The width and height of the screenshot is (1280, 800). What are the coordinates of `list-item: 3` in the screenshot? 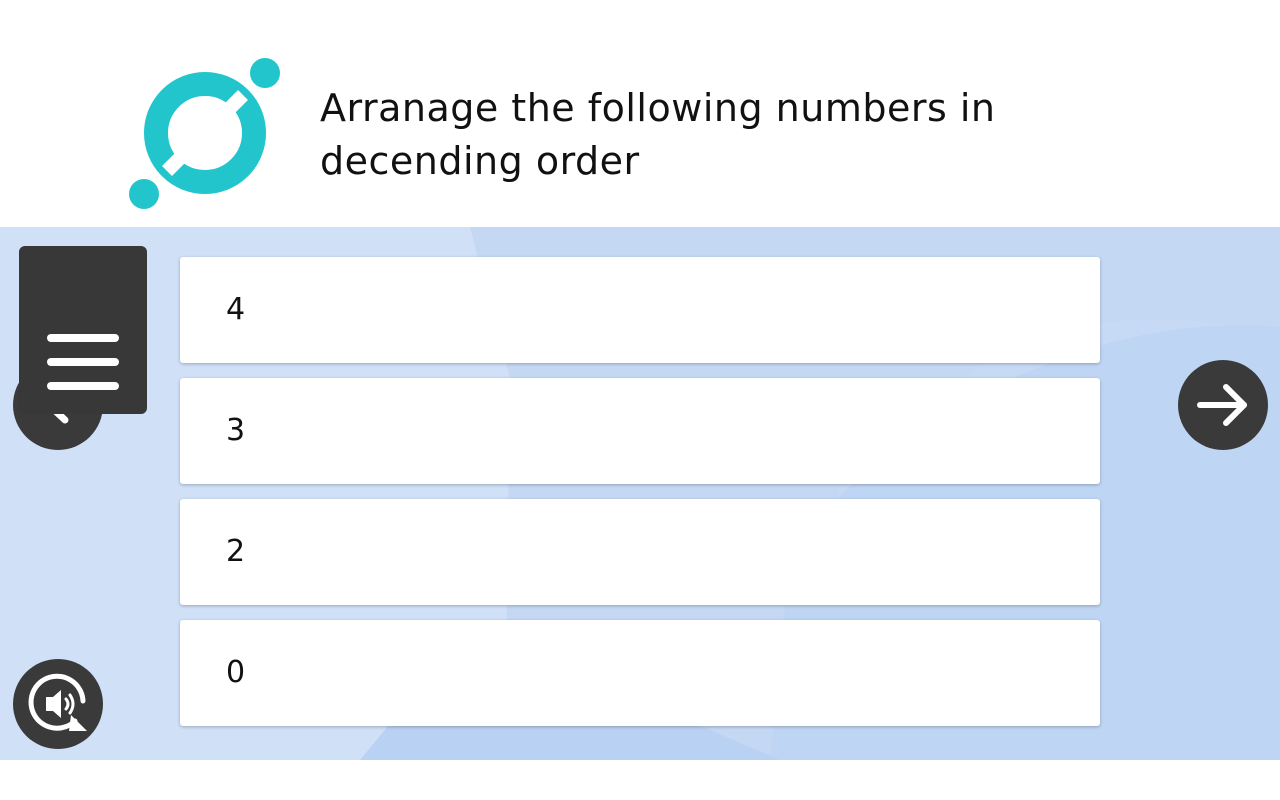 It's located at (640, 431).